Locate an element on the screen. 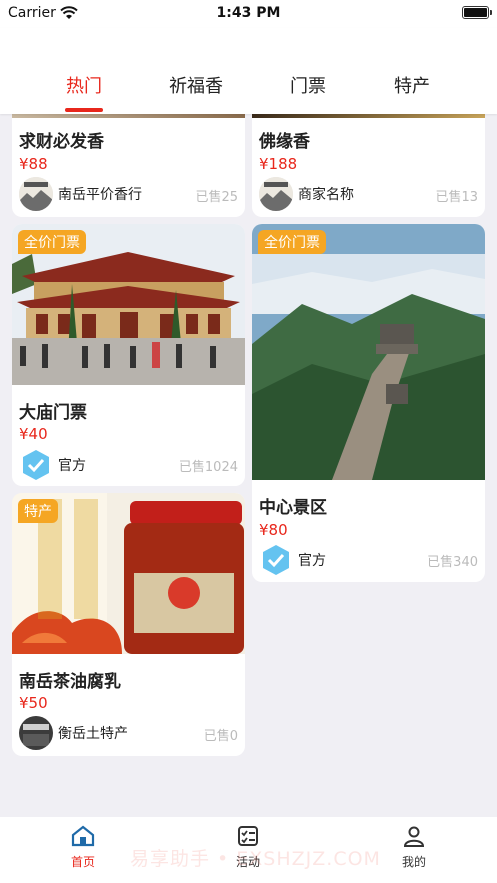 The width and height of the screenshot is (497, 883). product-card: 全价门票 大庙门票 ¥40 官方 已售1024 is located at coordinates (128, 355).